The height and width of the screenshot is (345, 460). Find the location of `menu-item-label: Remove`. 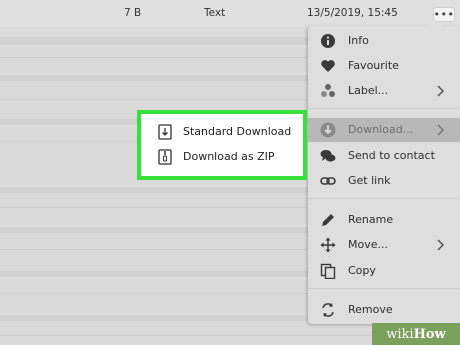

menu-item-label: Remove is located at coordinates (370, 309).